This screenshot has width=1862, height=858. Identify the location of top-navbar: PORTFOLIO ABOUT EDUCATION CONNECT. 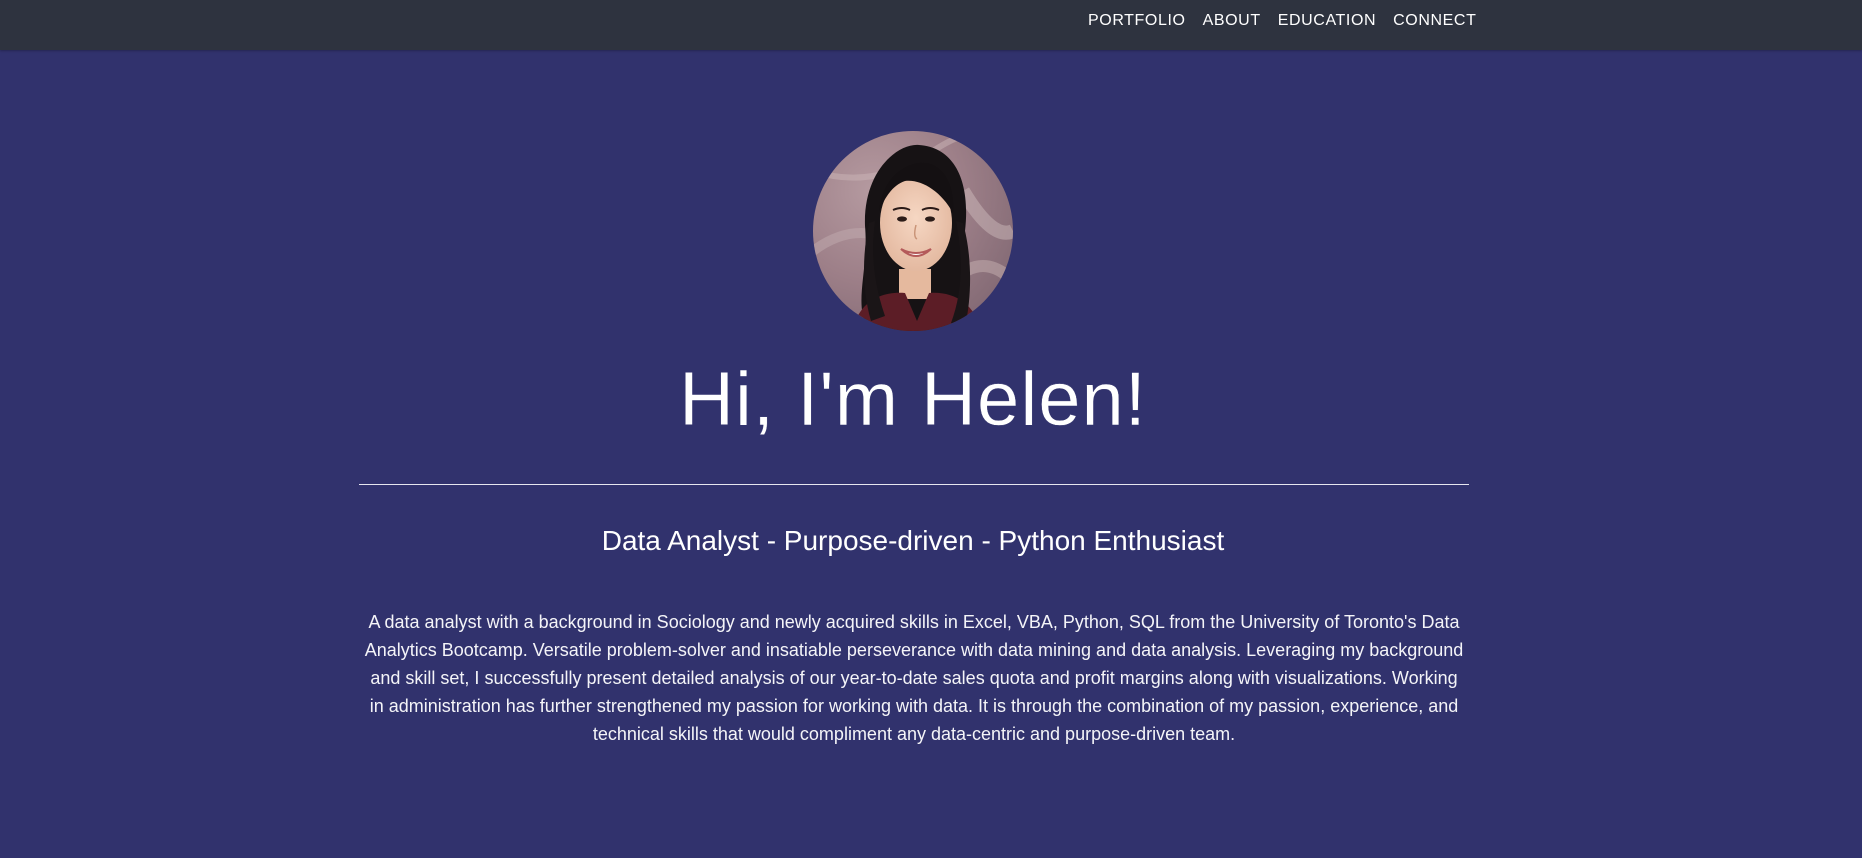
(931, 25).